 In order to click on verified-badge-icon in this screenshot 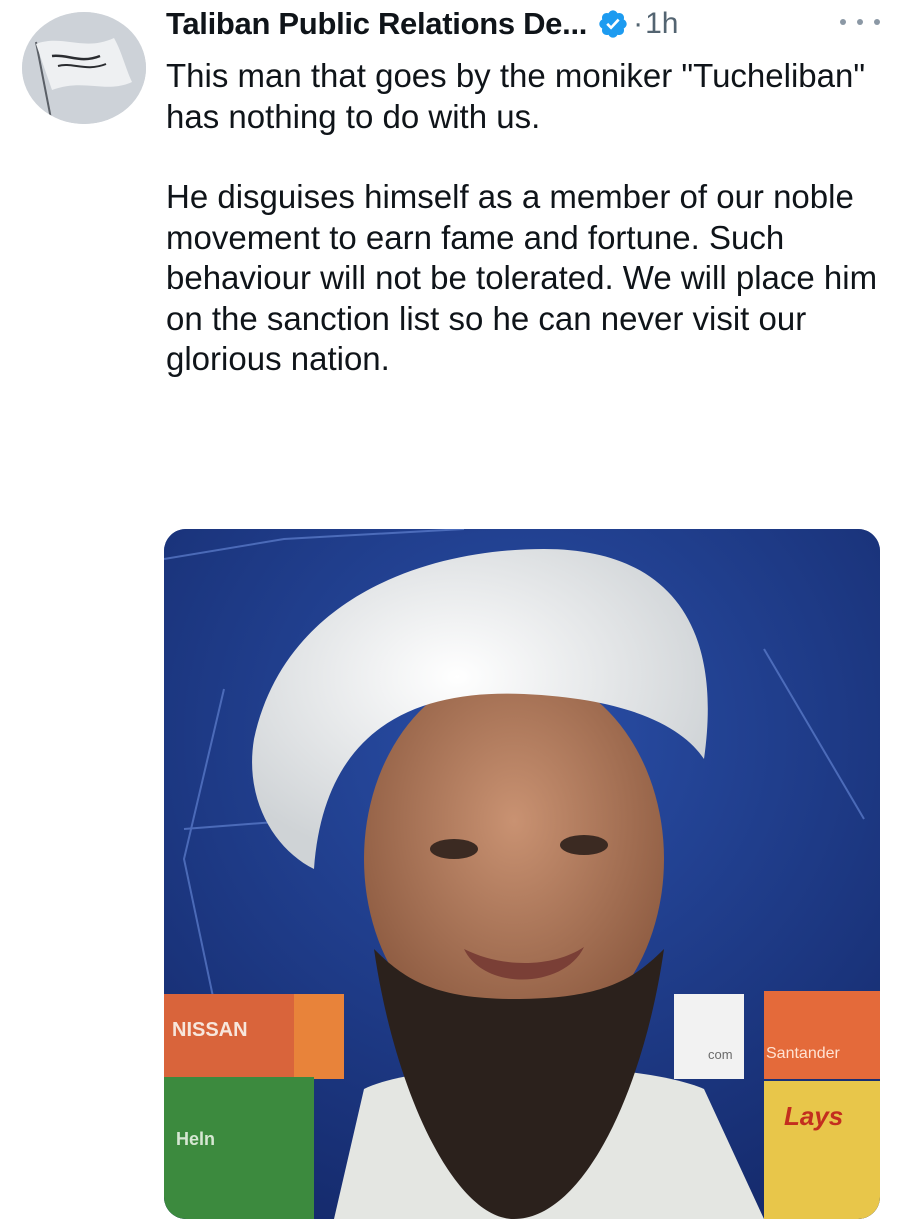, I will do `click(613, 24)`.